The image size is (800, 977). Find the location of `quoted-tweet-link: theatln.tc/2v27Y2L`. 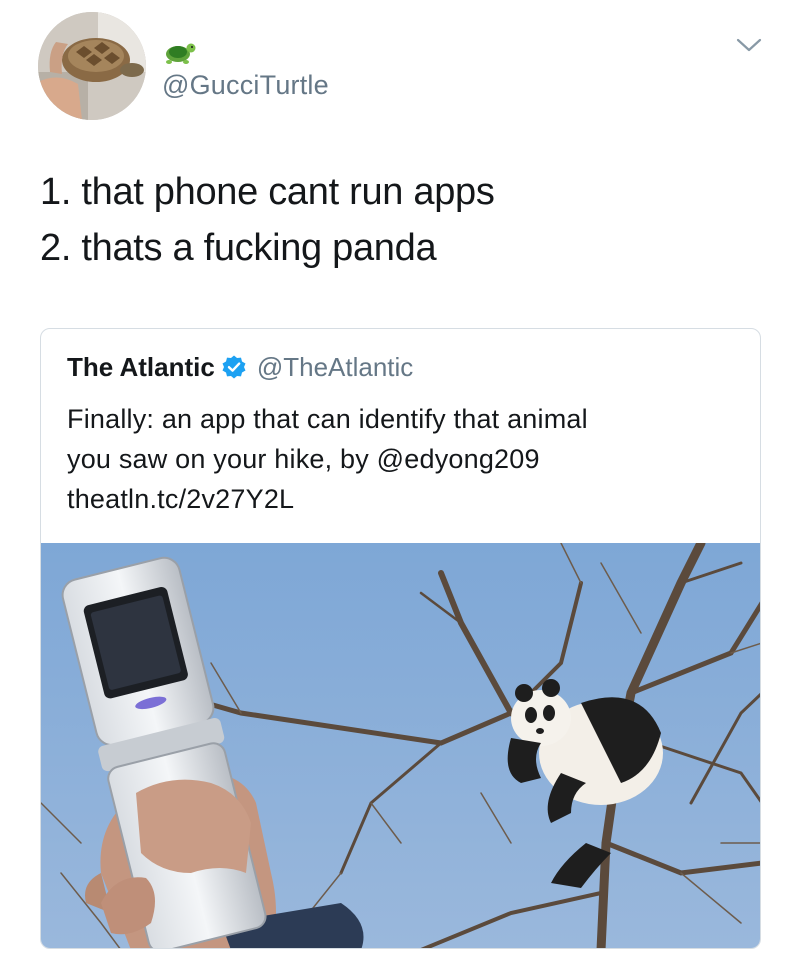

quoted-tweet-link: theatln.tc/2v27Y2L is located at coordinates (407, 499).